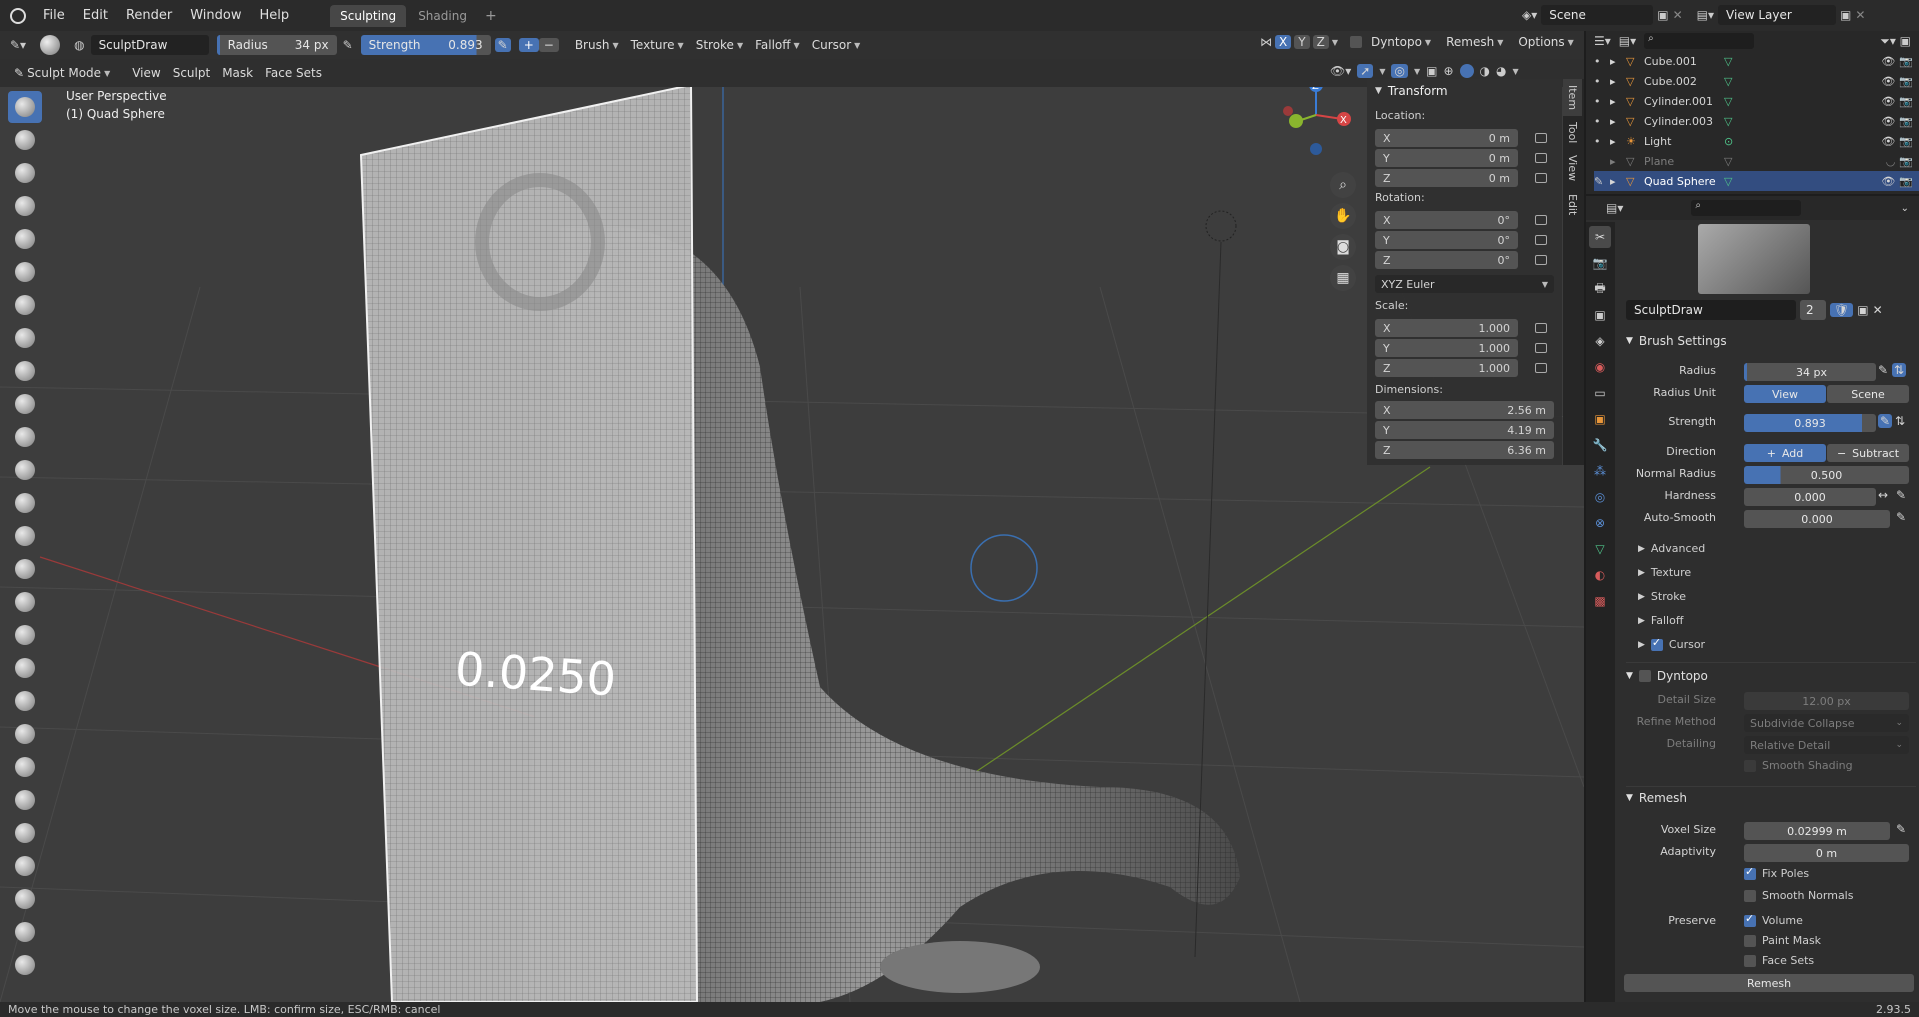 This screenshot has height=1017, width=1919. What do you see at coordinates (1777, 15) in the screenshot?
I see `view-layer-field: View Layer` at bounding box center [1777, 15].